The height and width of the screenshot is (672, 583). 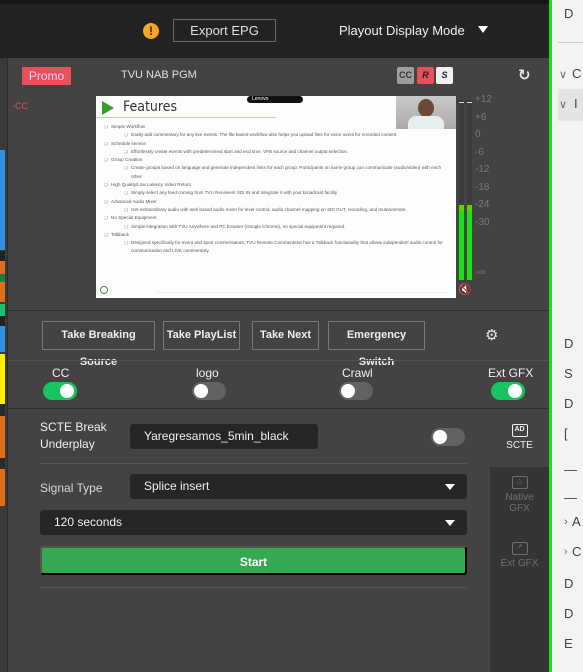 I want to click on right-panel-item: S, so click(x=568, y=373).